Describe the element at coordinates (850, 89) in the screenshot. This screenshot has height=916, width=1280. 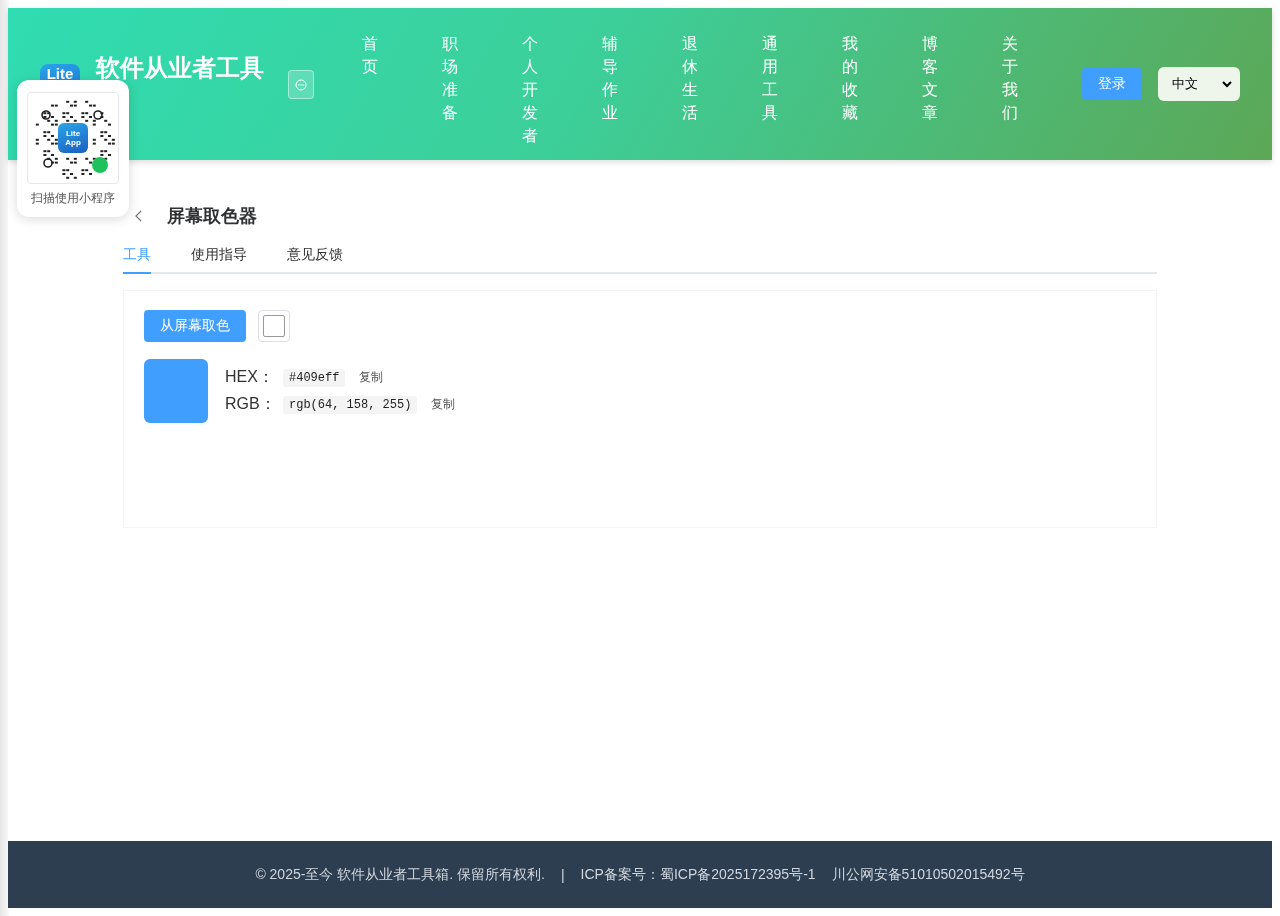
I see `nav-link: 我的收藏` at that location.